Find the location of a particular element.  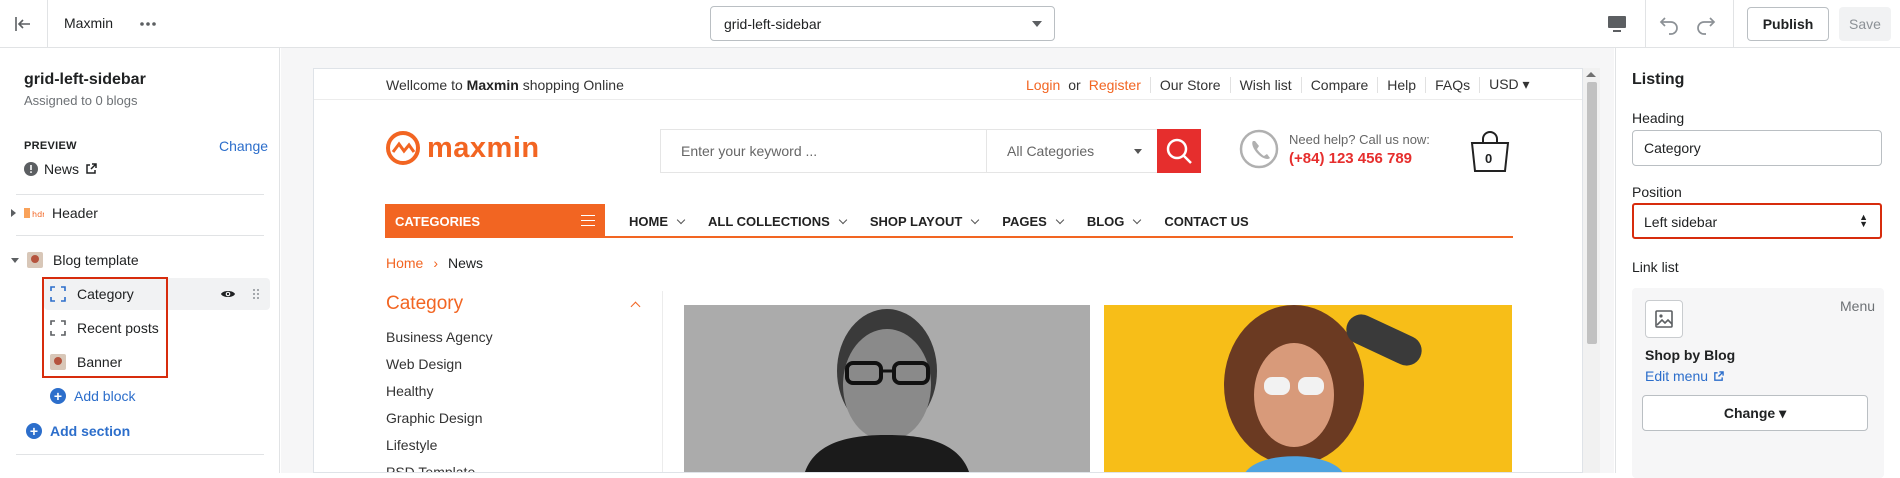

category-link: PSD Template is located at coordinates (439, 468).